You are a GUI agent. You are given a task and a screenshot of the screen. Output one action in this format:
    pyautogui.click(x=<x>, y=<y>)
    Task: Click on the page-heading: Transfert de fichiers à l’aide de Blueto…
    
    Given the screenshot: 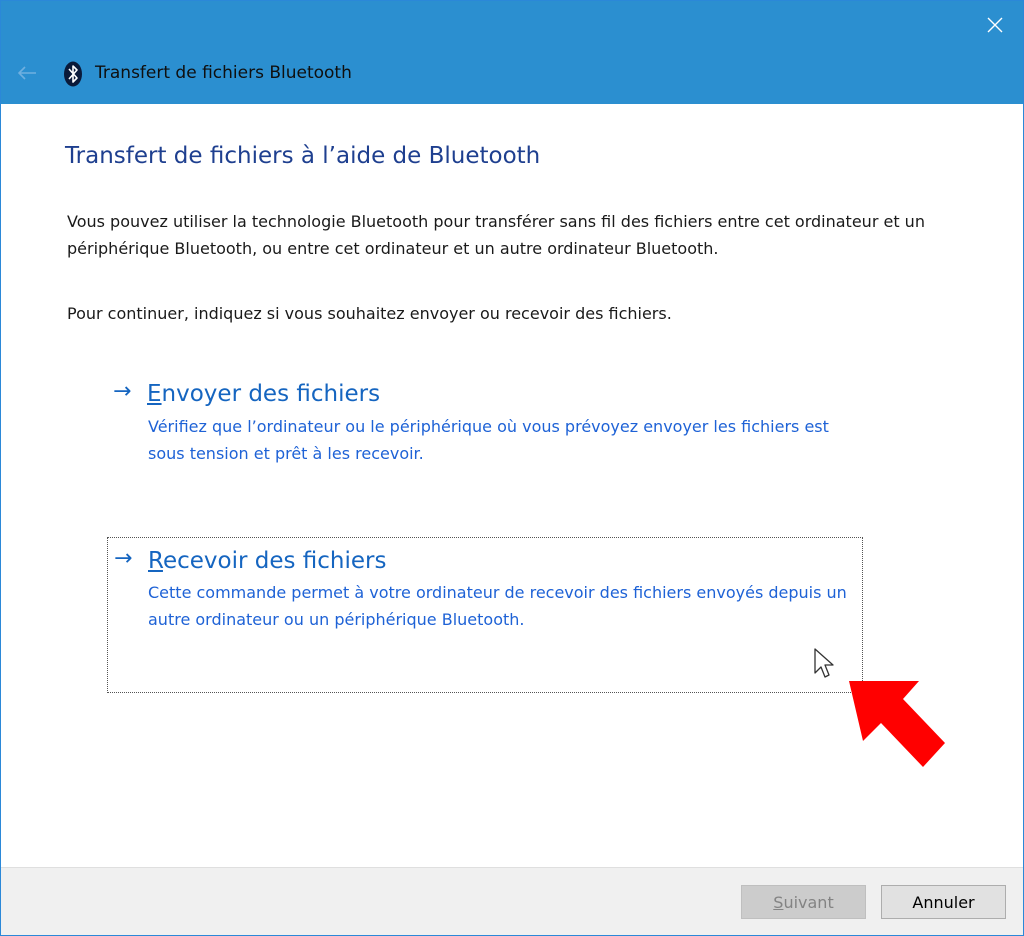 What is the action you would take?
    pyautogui.click(x=303, y=156)
    